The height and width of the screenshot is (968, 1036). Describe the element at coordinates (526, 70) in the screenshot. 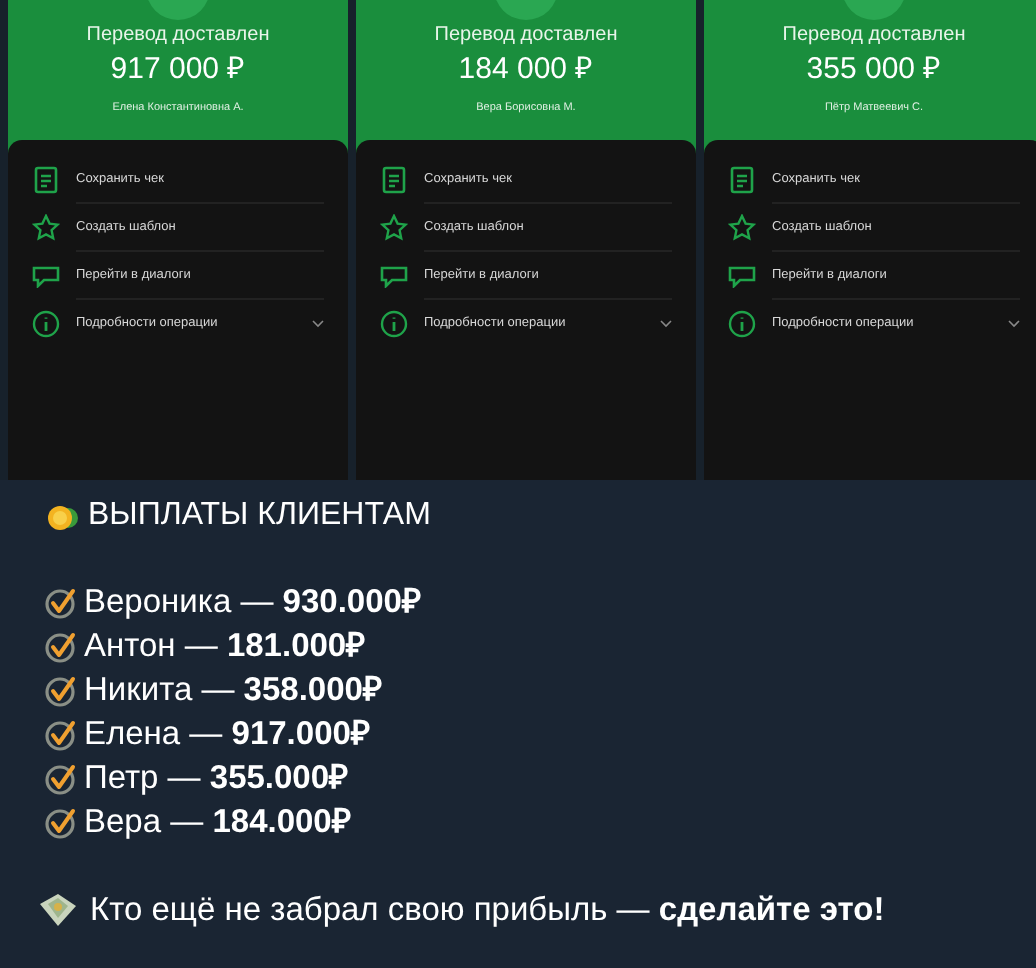

I see `transfer-amount: 184 000 ₽` at that location.